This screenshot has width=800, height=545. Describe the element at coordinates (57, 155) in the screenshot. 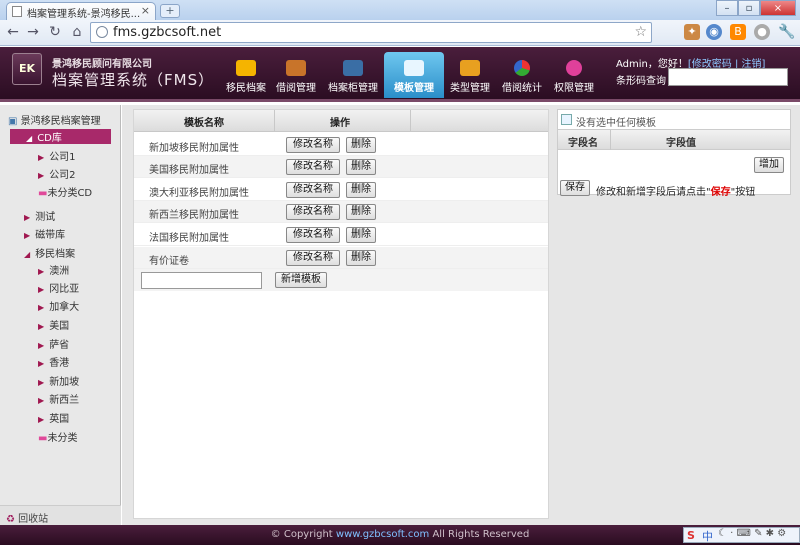

I see `sidebar-item-company1: ▶ 公司1` at that location.